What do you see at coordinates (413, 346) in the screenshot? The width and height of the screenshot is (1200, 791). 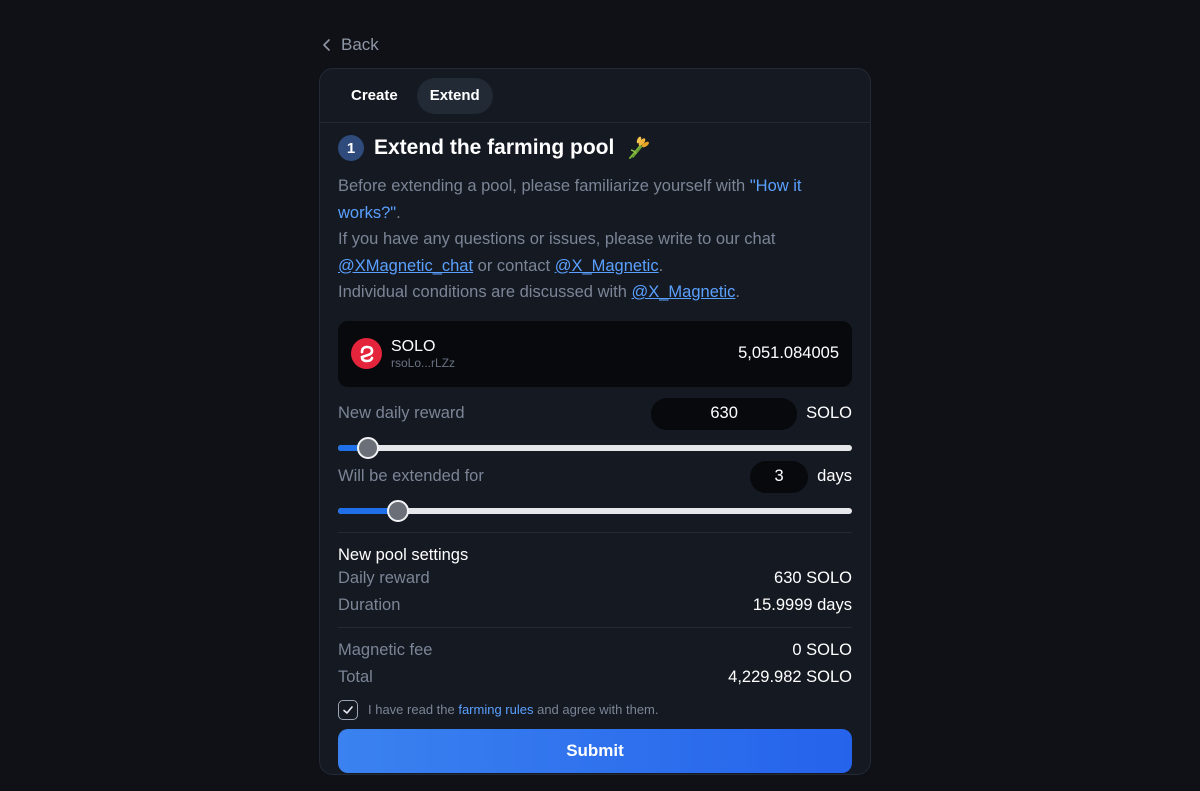 I see `token-name: SOLO` at bounding box center [413, 346].